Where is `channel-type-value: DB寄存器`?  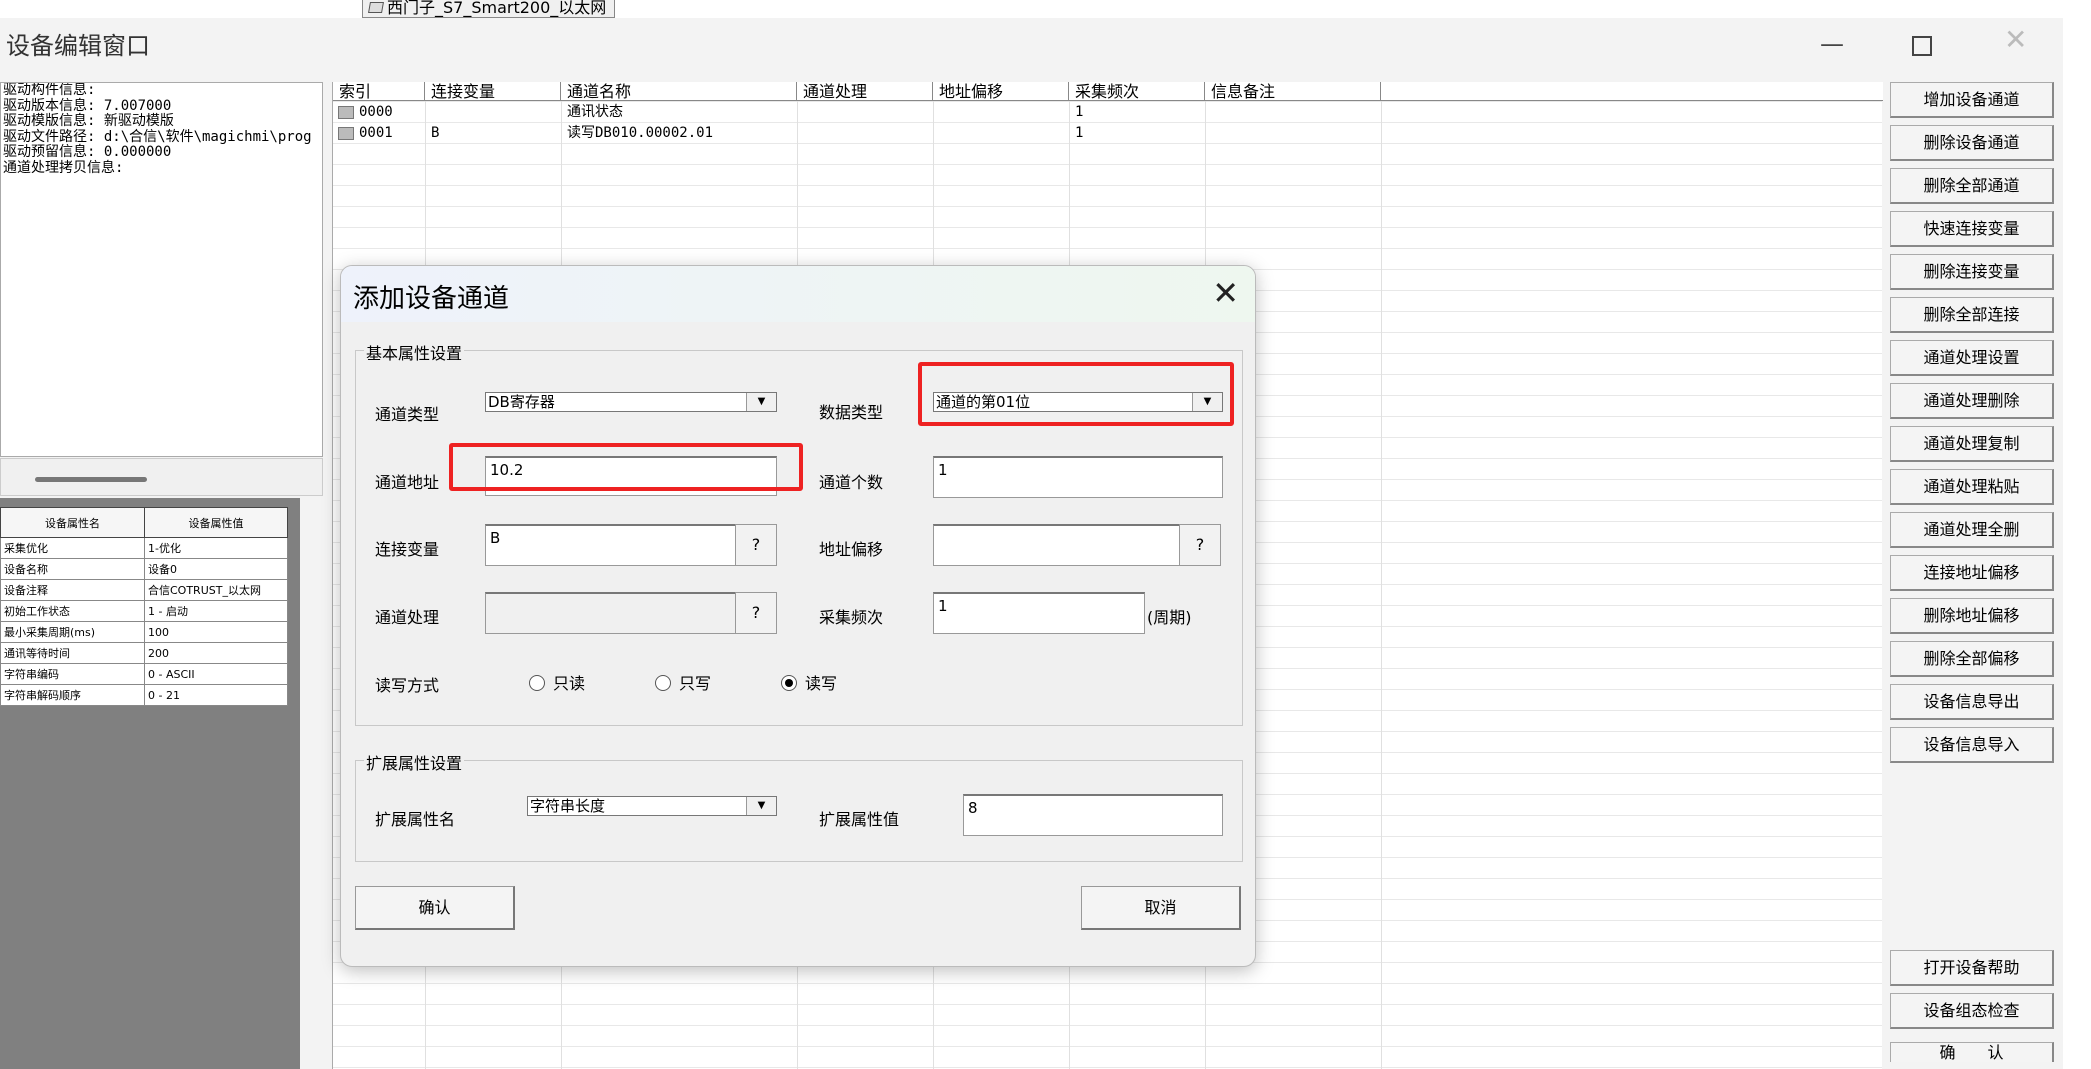 channel-type-value: DB寄存器 is located at coordinates (521, 402).